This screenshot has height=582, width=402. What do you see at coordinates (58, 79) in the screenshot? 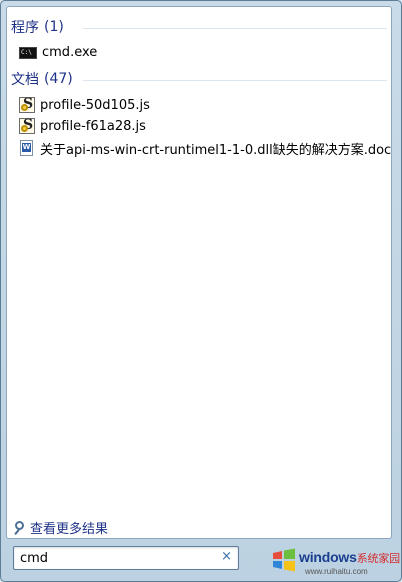
I see `group-count: (47)` at bounding box center [58, 79].